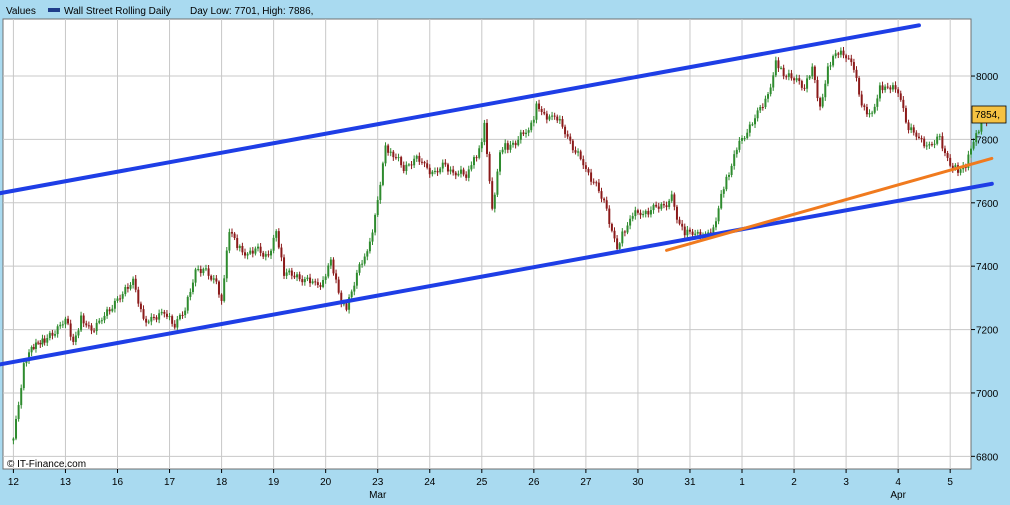 The width and height of the screenshot is (1010, 505). I want to click on y-tick-label: 6800, so click(987, 457).